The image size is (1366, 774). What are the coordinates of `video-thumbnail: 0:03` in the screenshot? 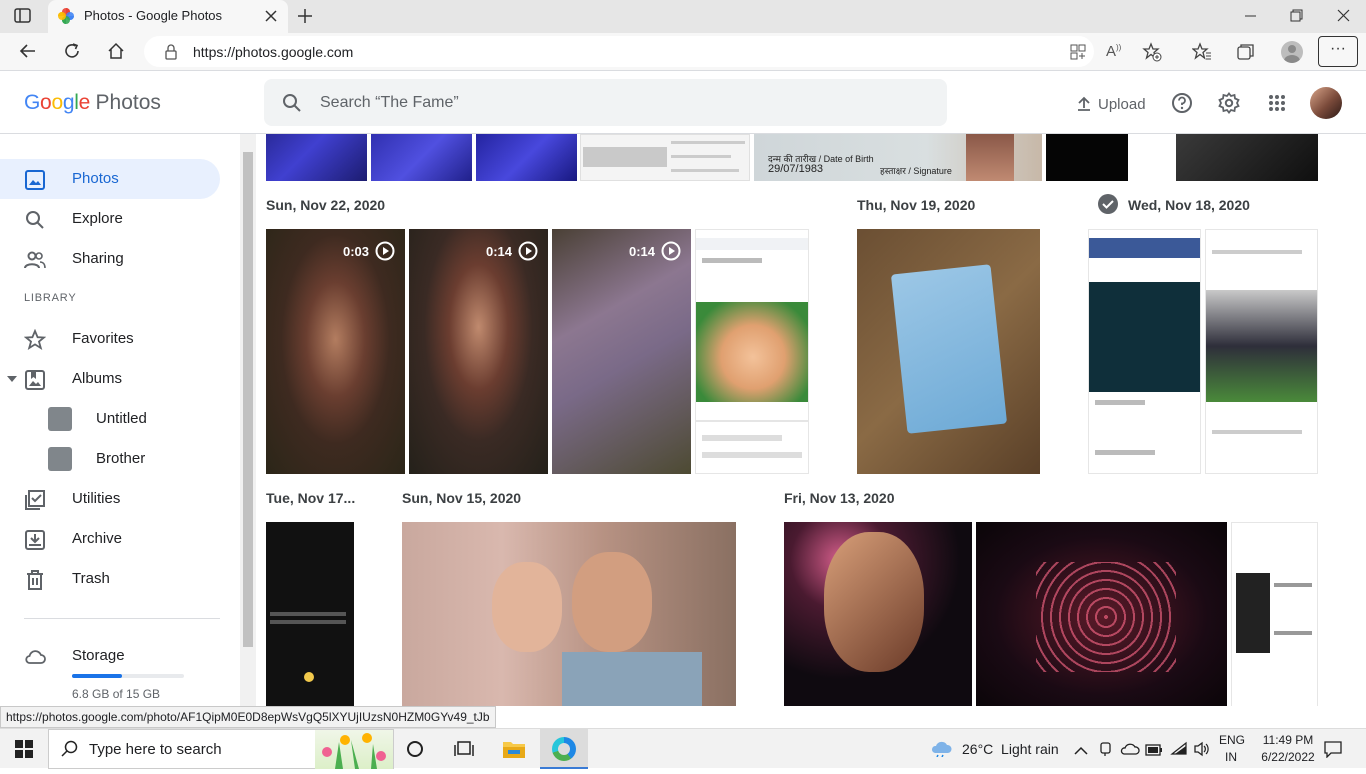 It's located at (335, 351).